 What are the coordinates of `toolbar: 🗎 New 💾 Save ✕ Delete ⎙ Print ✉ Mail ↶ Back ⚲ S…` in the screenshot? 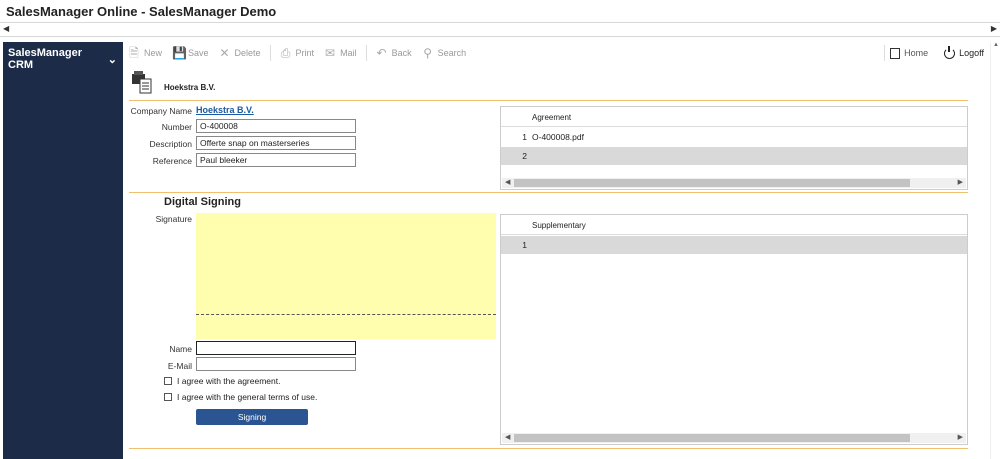 It's located at (563, 53).